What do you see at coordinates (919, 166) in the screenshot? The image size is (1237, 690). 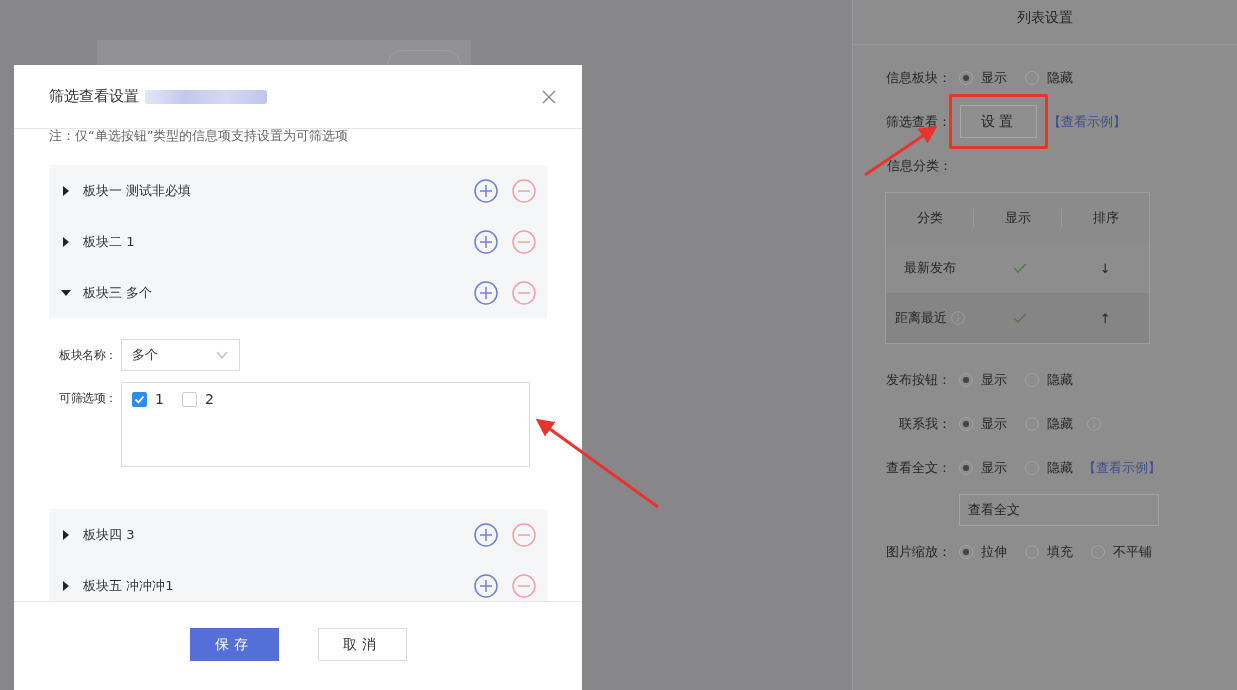 I see `field-label: 信息分类：` at bounding box center [919, 166].